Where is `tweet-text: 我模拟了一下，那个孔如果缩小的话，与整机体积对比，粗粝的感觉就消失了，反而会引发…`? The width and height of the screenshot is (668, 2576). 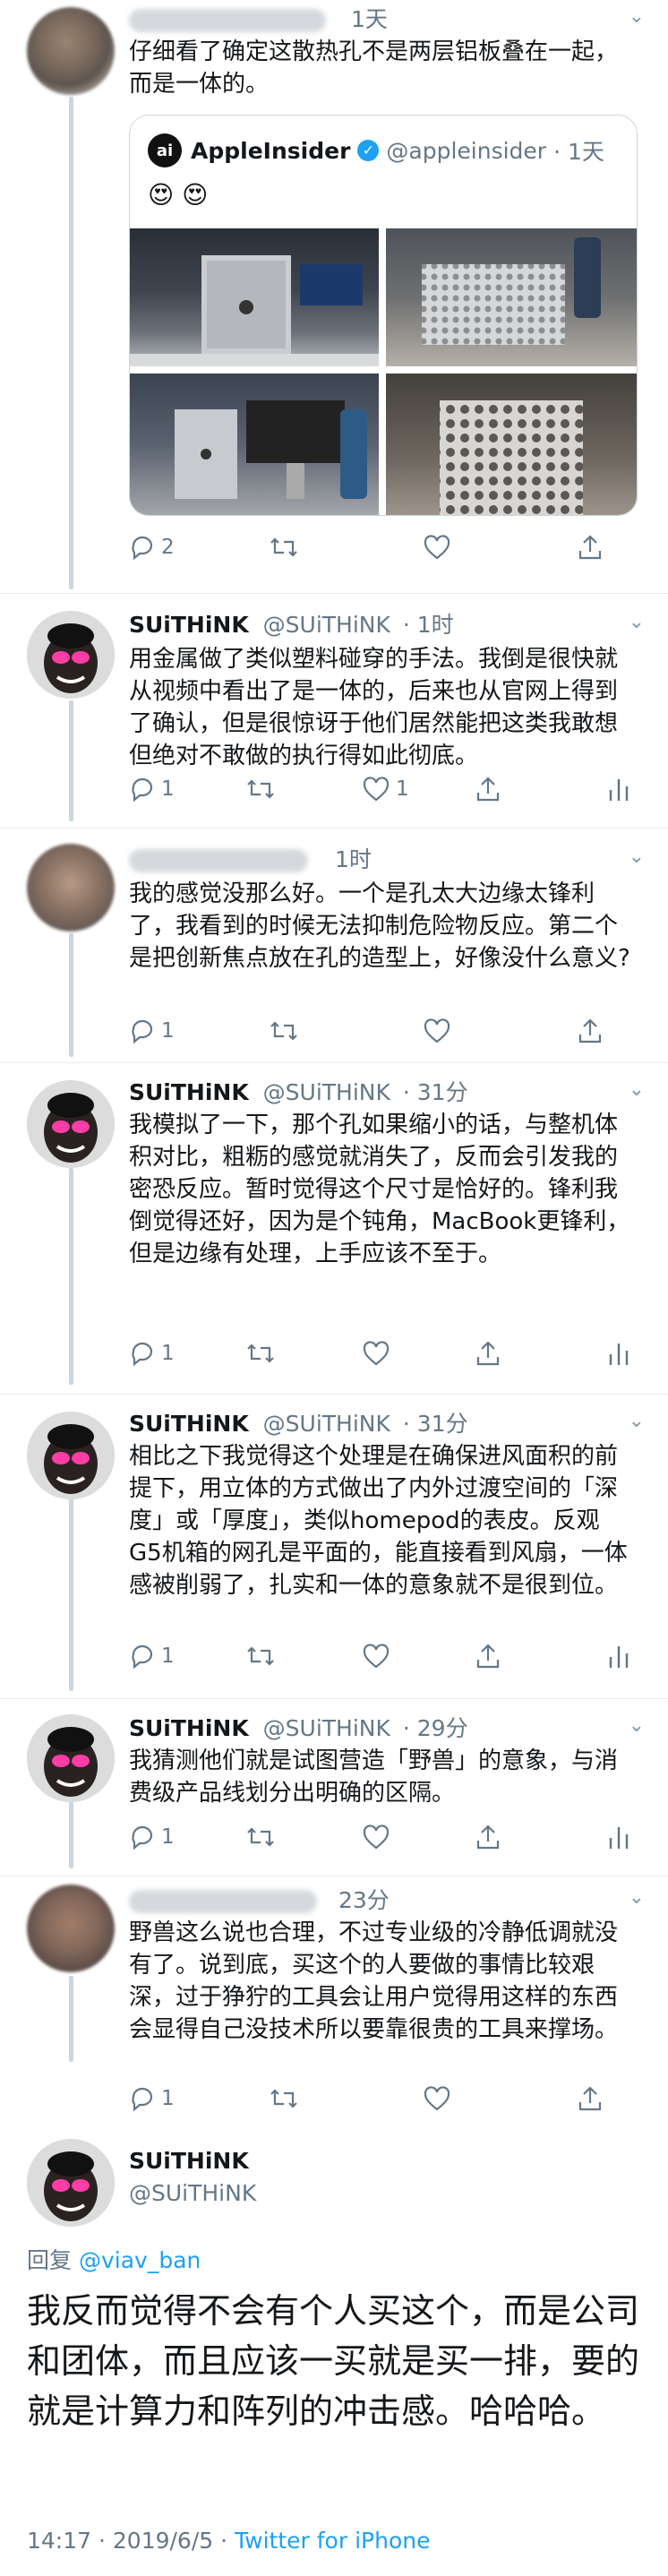
tweet-text: 我模拟了一下，那个孔如果缩小的话，与整机体积对比，粗粝的感觉就消失了，反而会引发… is located at coordinates (380, 1189).